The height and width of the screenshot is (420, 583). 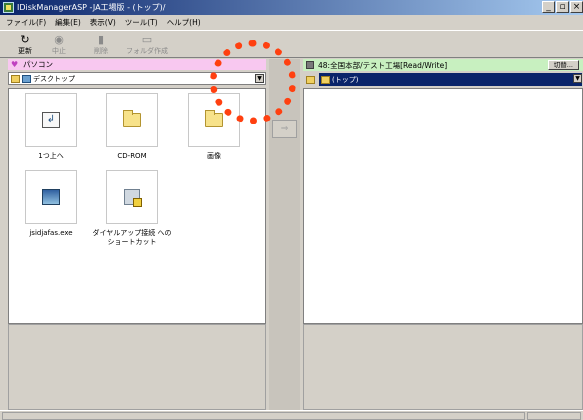 I want to click on menu-file: ファイル(F), so click(x=26, y=22).